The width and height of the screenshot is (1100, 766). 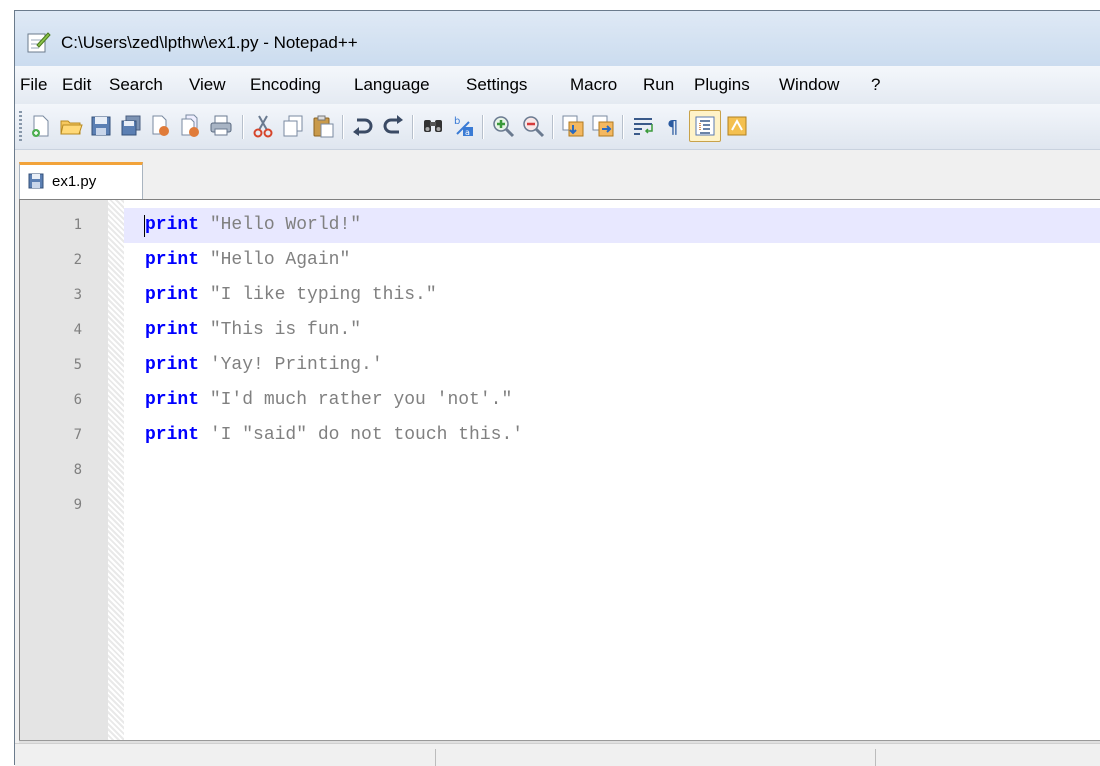 I want to click on svg-text: b, so click(x=457, y=121).